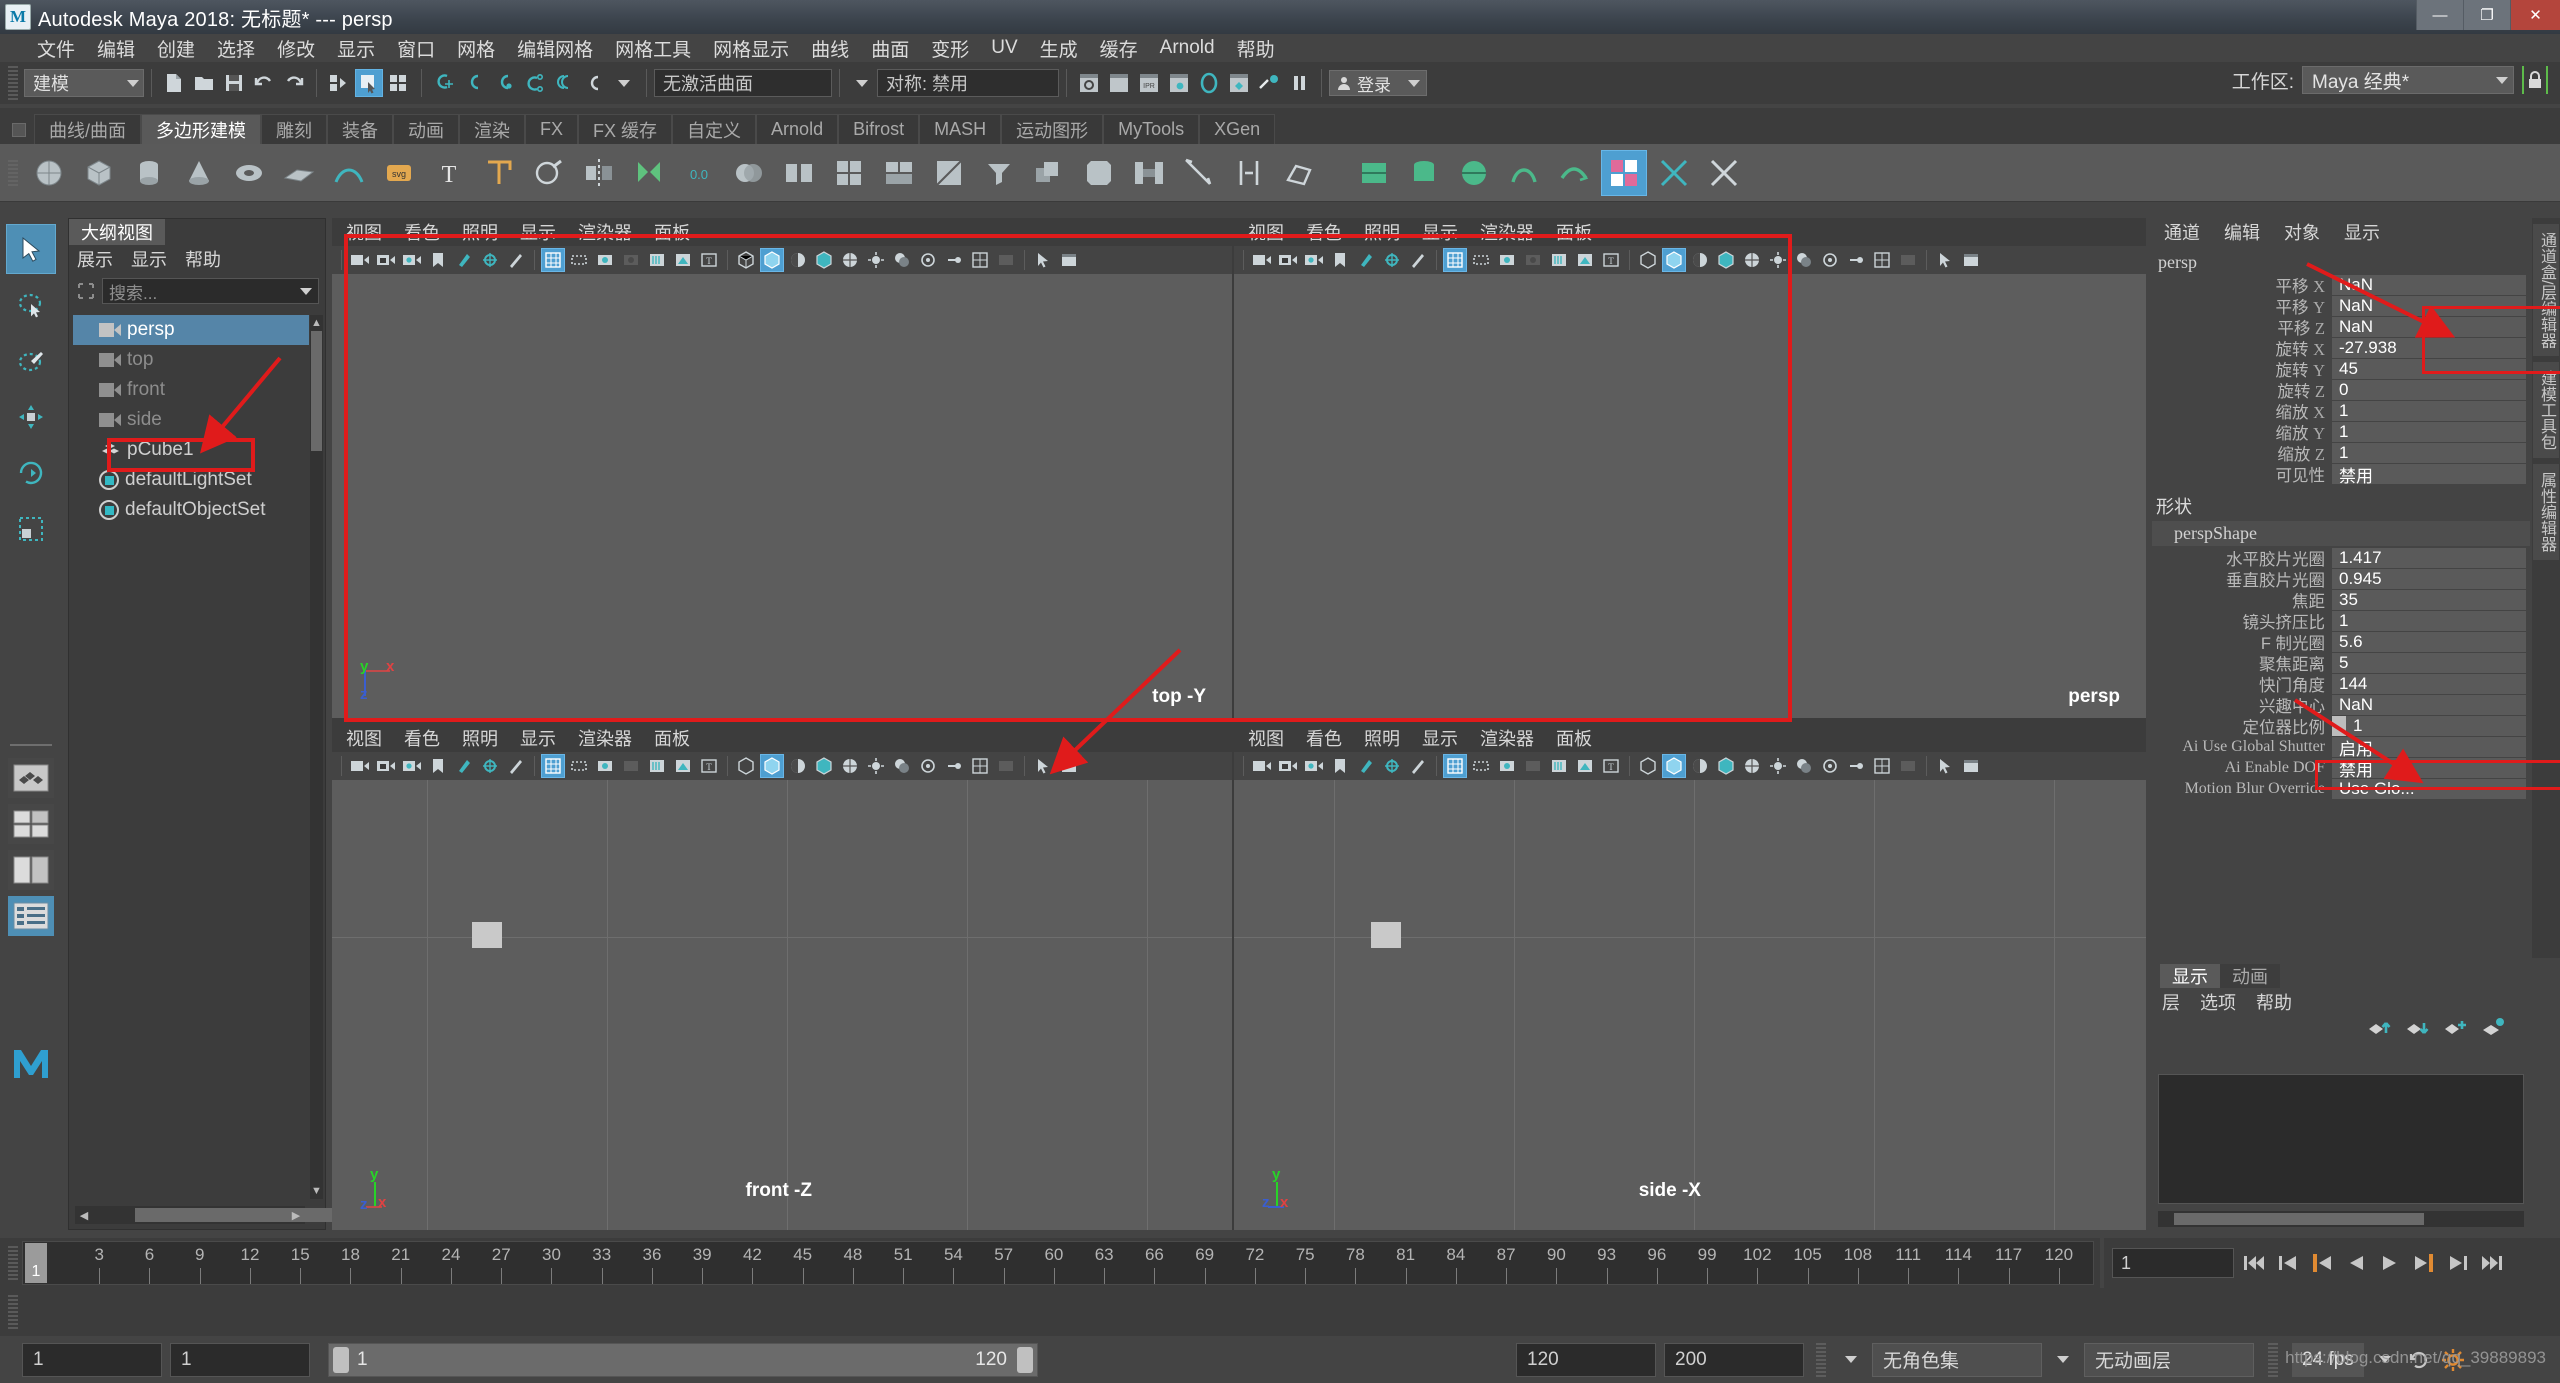 Image resolution: width=2560 pixels, height=1383 pixels. Describe the element at coordinates (1856, 766) in the screenshot. I see `motion-blur-icon` at that location.